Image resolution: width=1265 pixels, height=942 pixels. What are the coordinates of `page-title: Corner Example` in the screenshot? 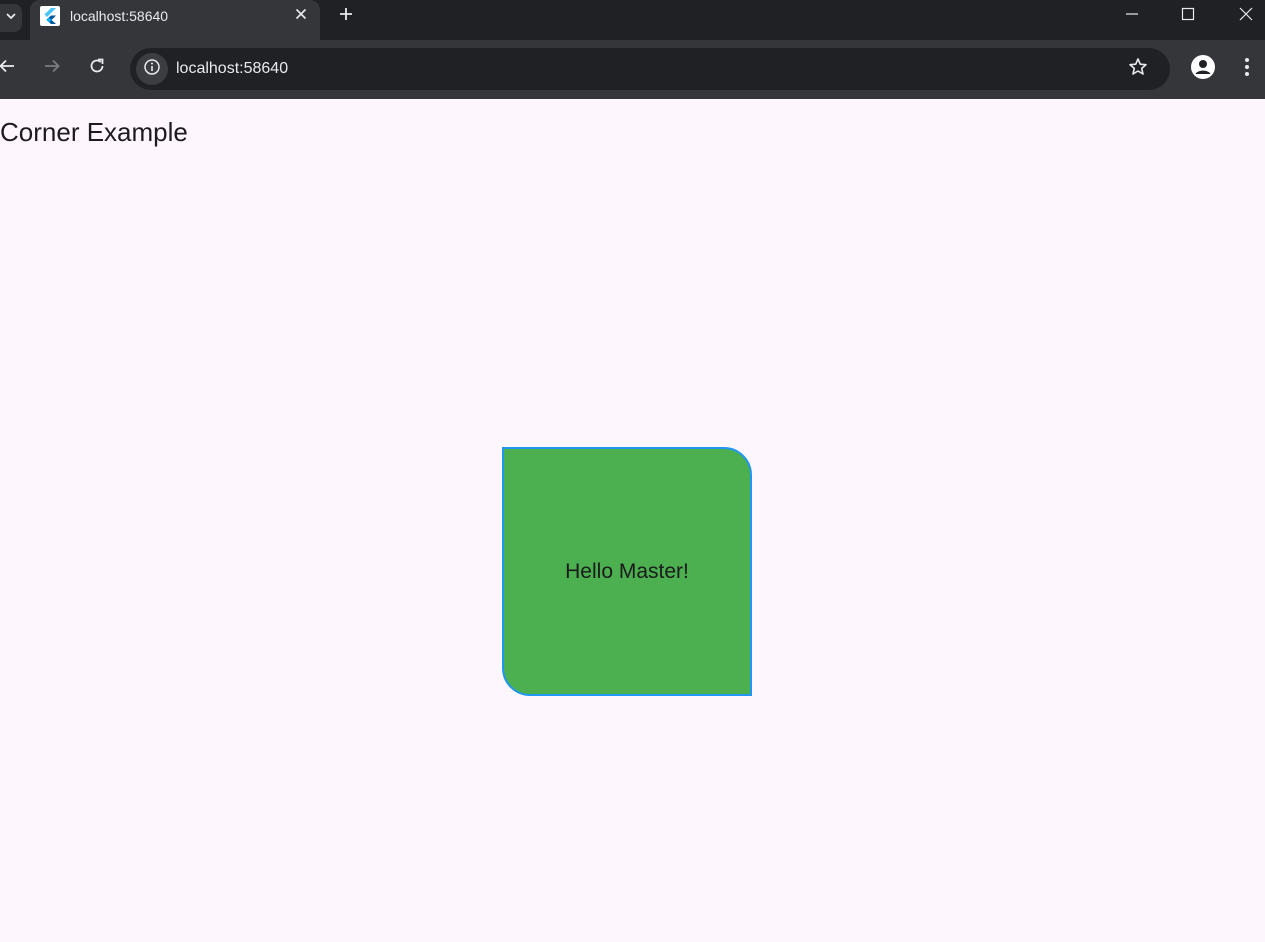 It's located at (94, 132).